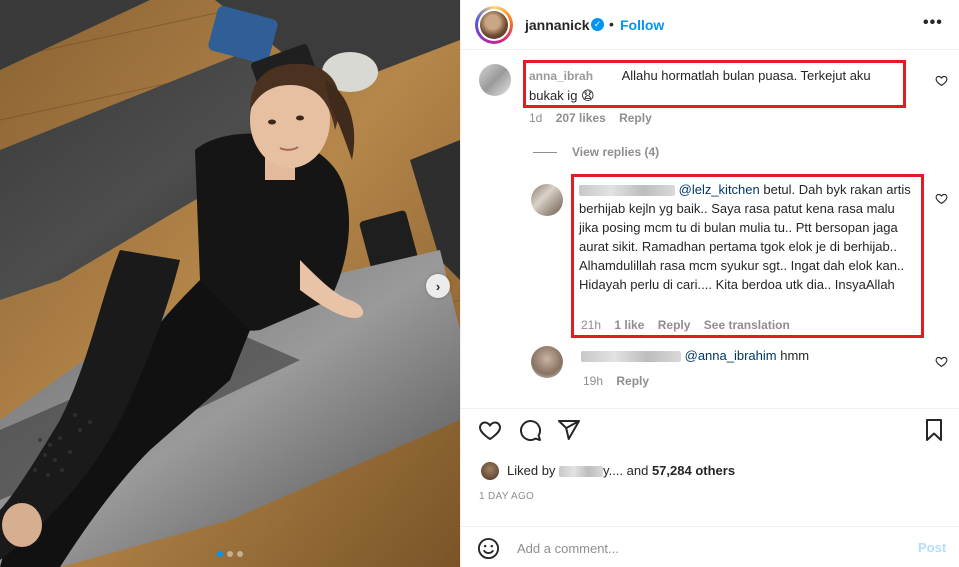 The height and width of the screenshot is (567, 959). Describe the element at coordinates (933, 23) in the screenshot. I see `more-options-icon: •••` at that location.